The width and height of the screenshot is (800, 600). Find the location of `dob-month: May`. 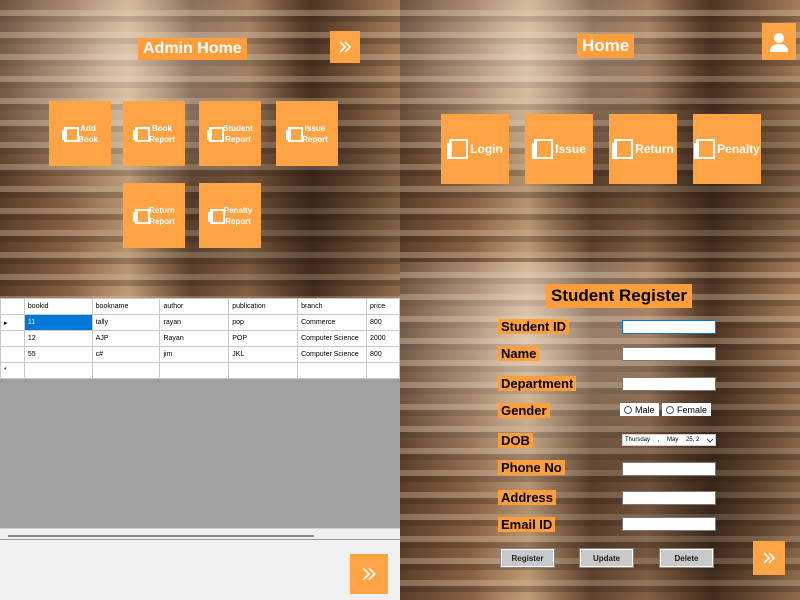

dob-month: May is located at coordinates (672, 440).